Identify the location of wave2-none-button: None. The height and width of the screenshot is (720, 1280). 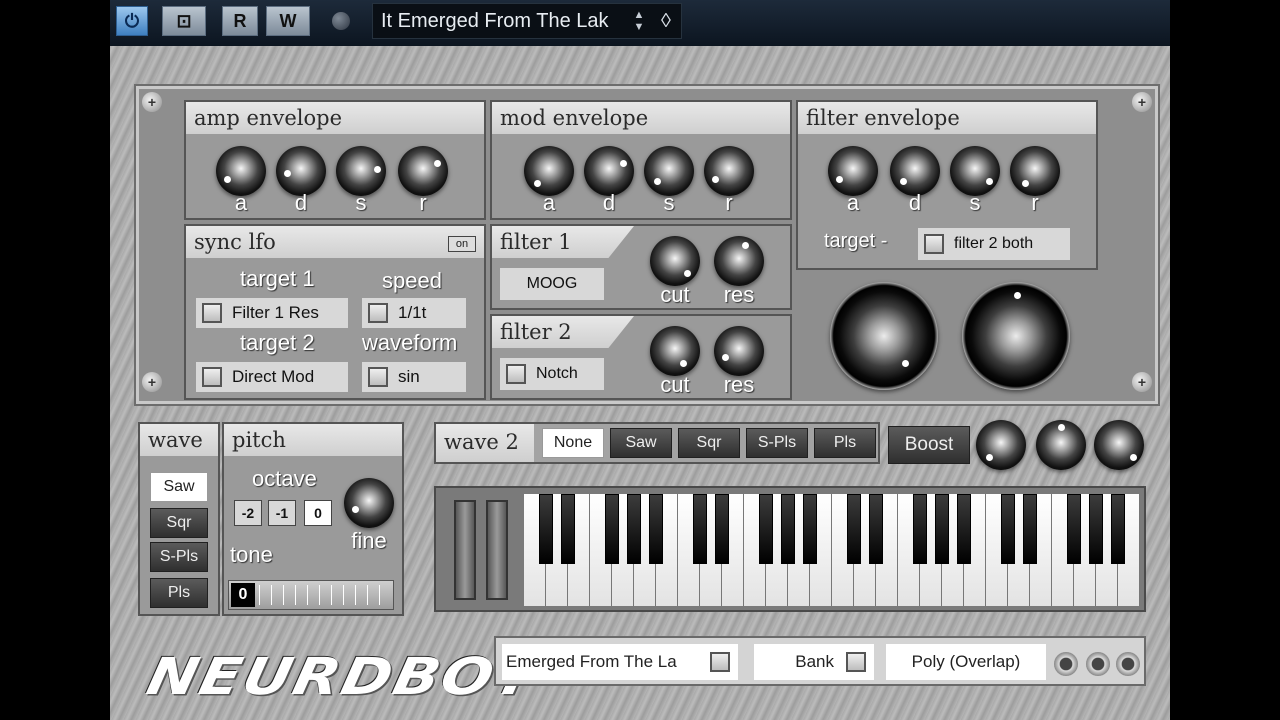
(573, 443).